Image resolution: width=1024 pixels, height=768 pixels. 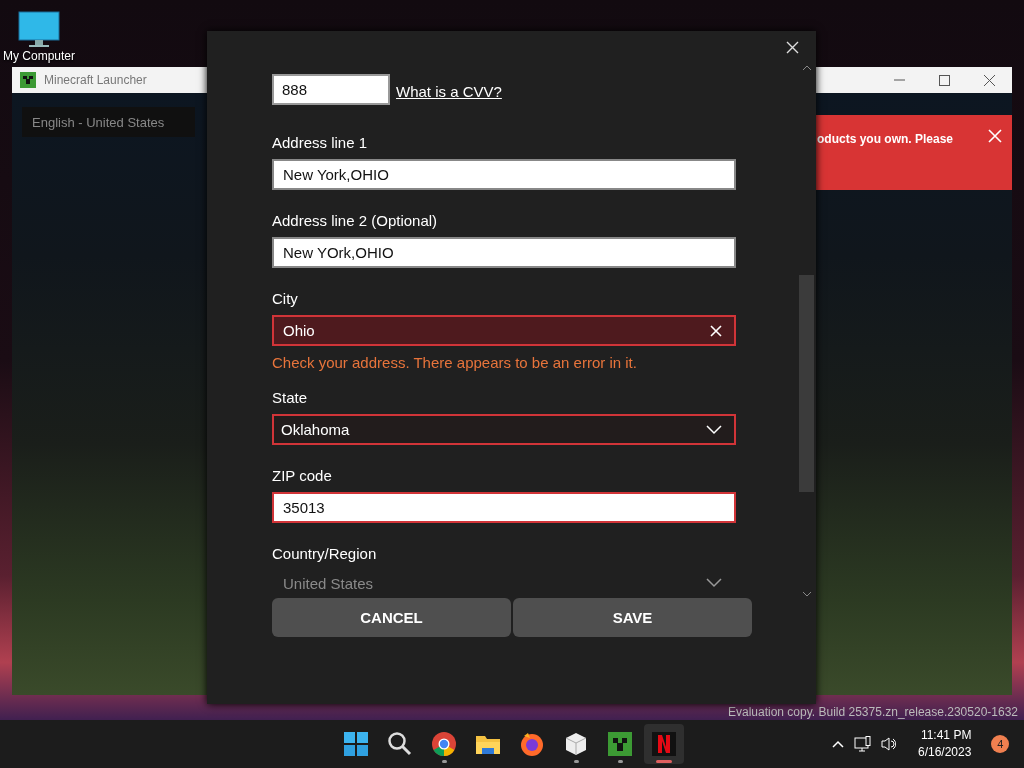 What do you see at coordinates (400, 744) in the screenshot?
I see `search-icon` at bounding box center [400, 744].